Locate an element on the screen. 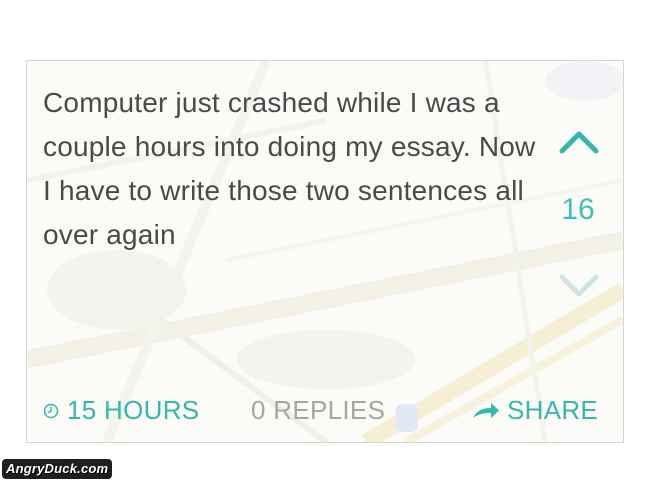 The image size is (650, 481). post-age-label: 15 HOURS is located at coordinates (133, 410).